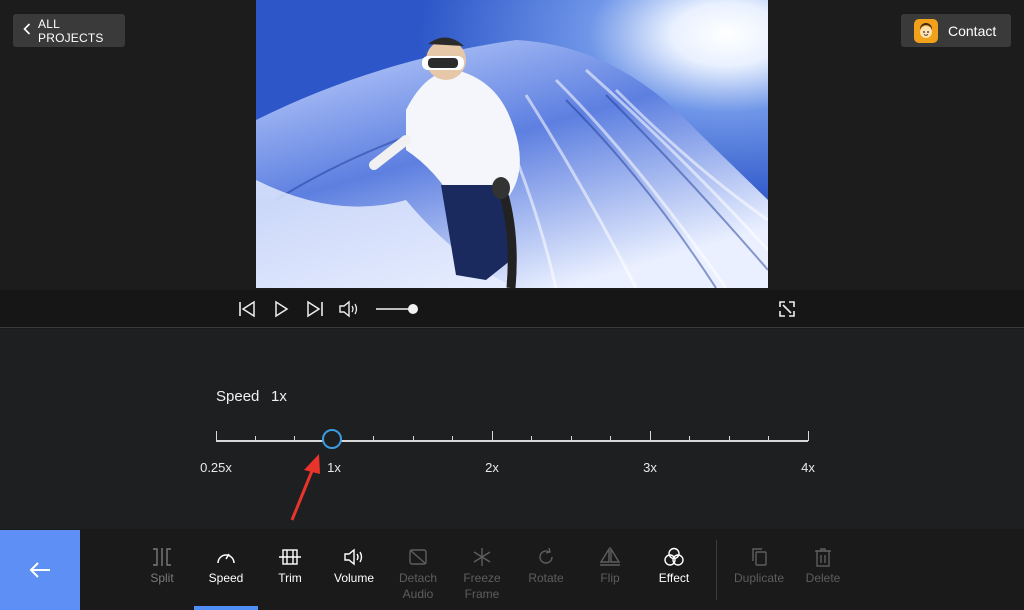  I want to click on trim-icon, so click(290, 557).